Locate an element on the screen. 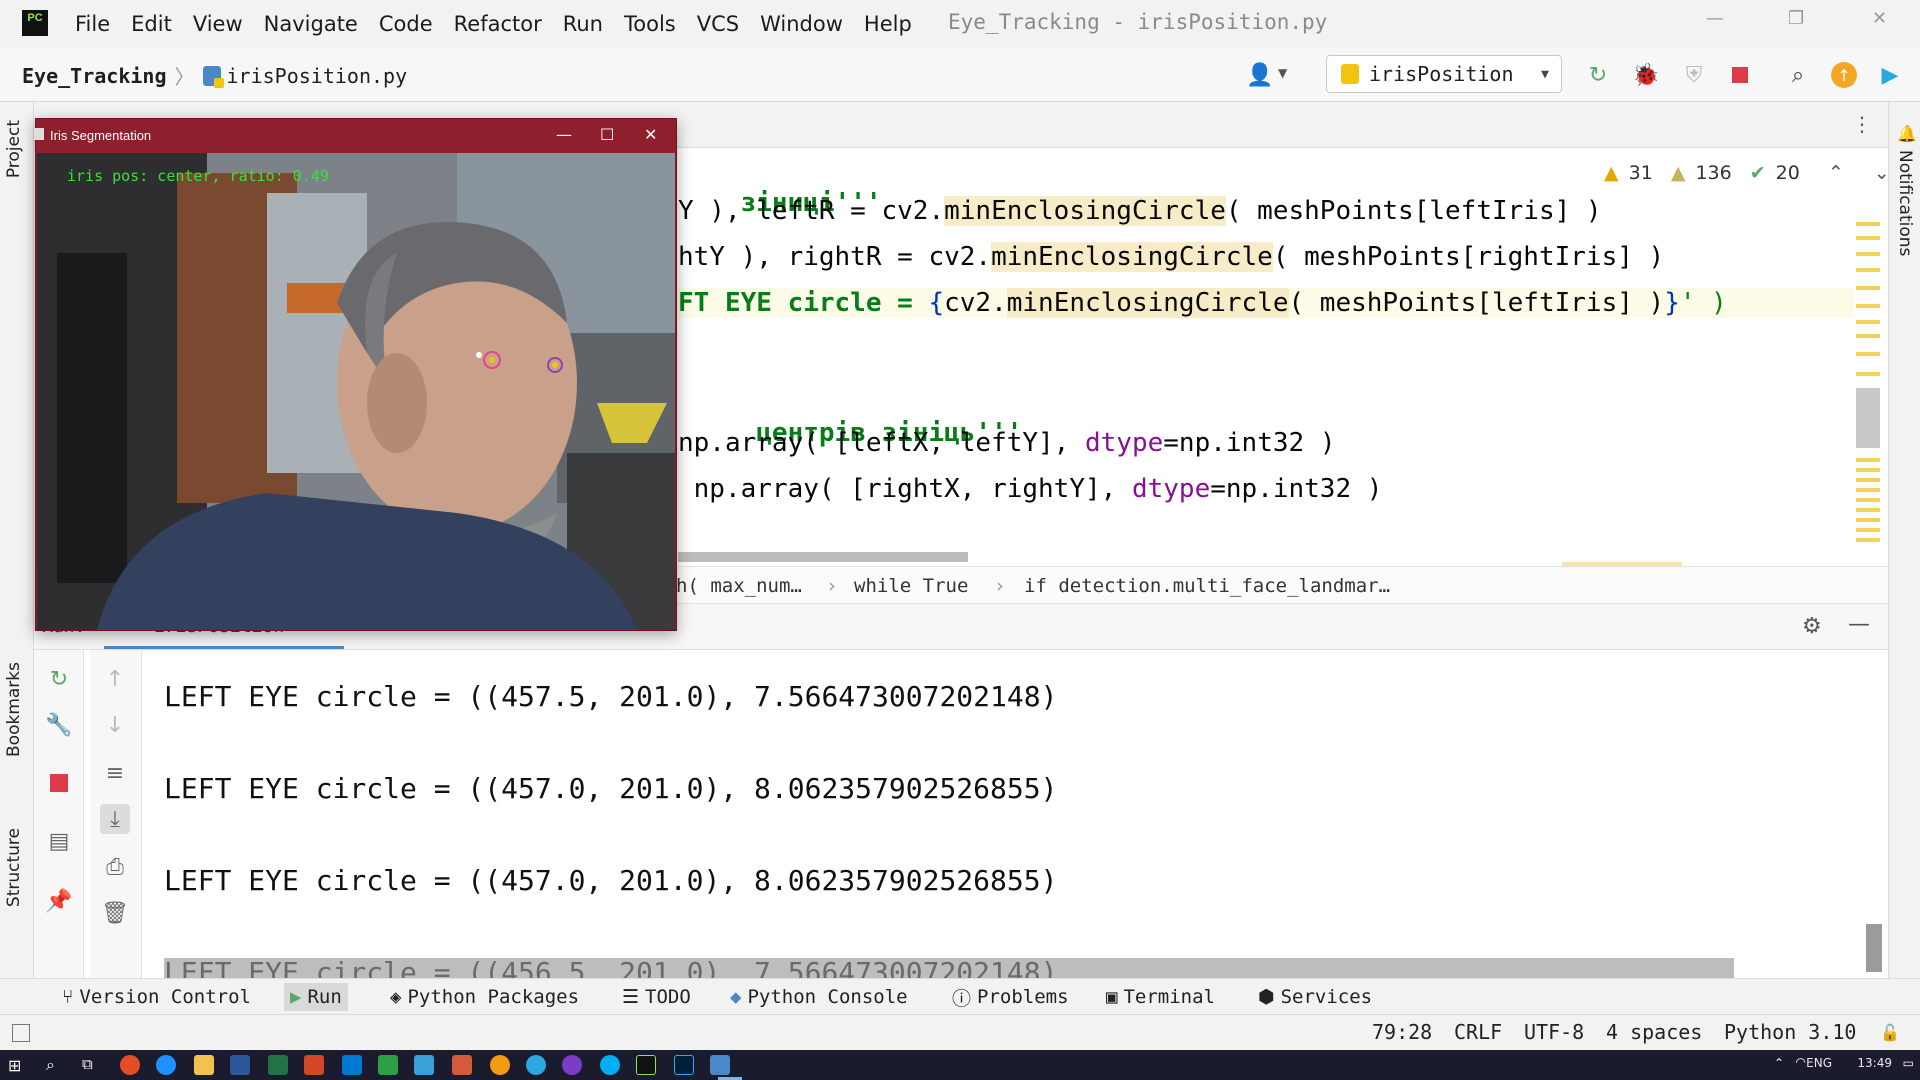  horizontal-scrollbar is located at coordinates (823, 557).